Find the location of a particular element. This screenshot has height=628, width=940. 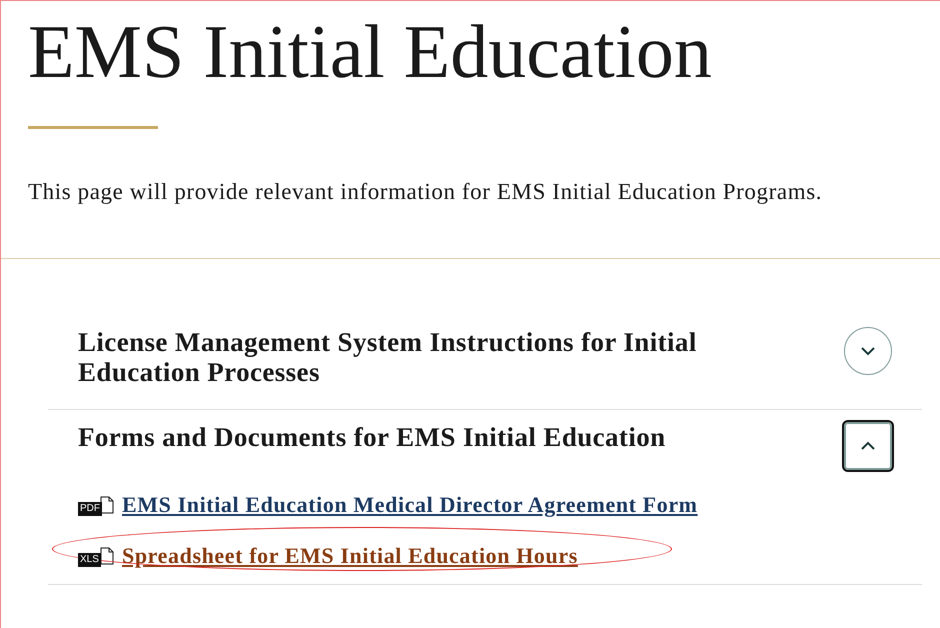

chevron-up-icon is located at coordinates (868, 446).